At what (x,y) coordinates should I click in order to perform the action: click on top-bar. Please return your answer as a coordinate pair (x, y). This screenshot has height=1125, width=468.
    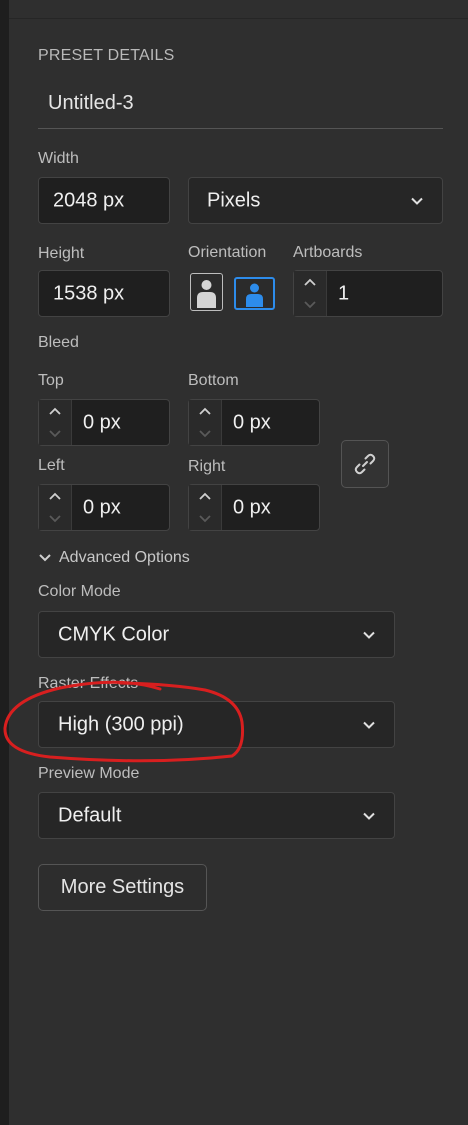
    Looking at the image, I should click on (238, 9).